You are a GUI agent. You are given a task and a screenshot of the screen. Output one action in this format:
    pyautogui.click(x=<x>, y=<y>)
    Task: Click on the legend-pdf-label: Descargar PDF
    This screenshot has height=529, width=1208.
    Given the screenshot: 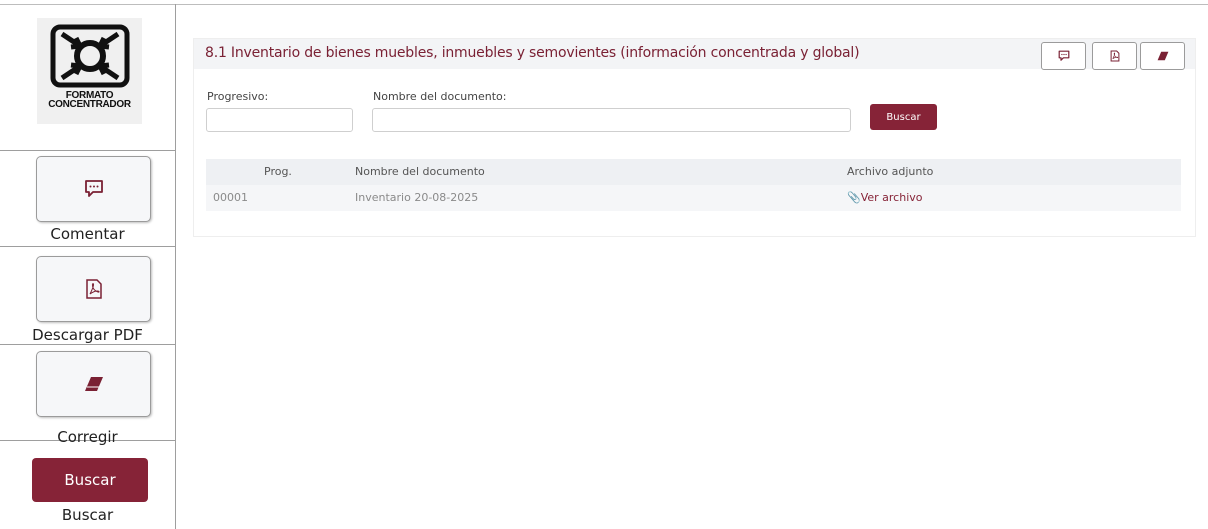 What is the action you would take?
    pyautogui.click(x=87, y=335)
    